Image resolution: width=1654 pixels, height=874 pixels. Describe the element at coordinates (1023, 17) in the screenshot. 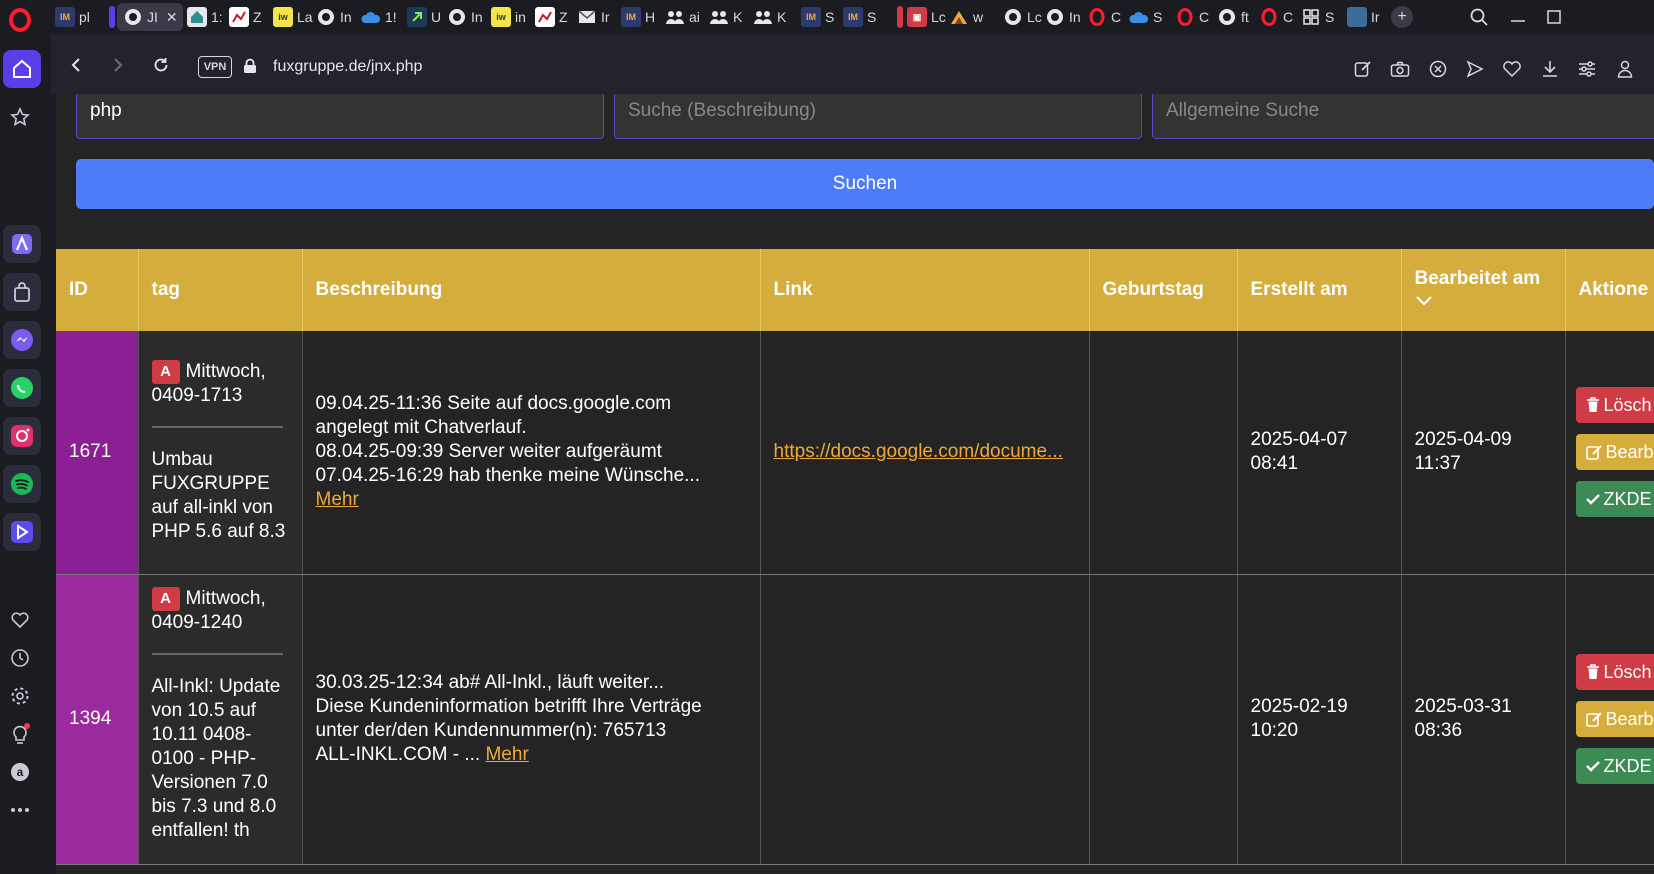

I see `tab: Lc` at that location.